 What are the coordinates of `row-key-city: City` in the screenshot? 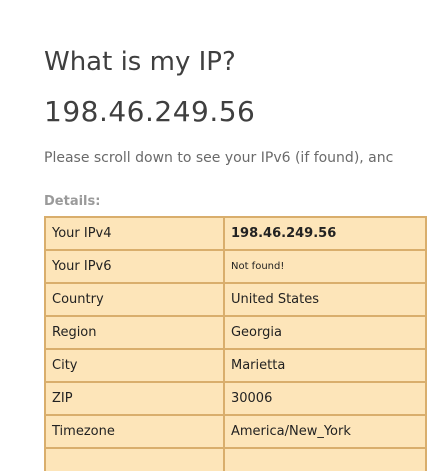 It's located at (134, 365).